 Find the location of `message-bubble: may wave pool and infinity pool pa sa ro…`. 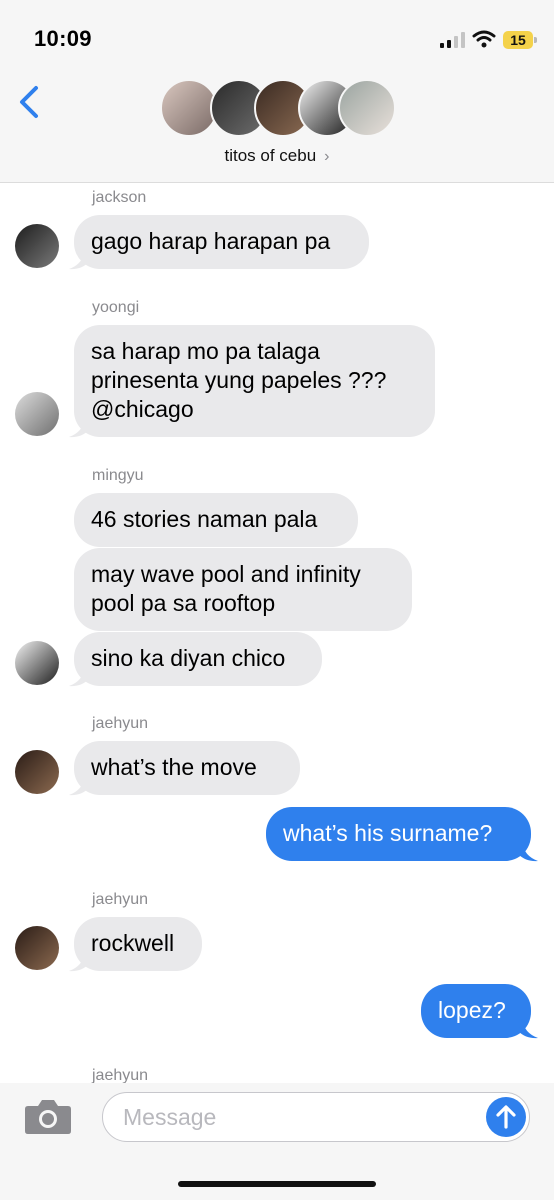

message-bubble: may wave pool and infinity pool pa sa ro… is located at coordinates (243, 589).